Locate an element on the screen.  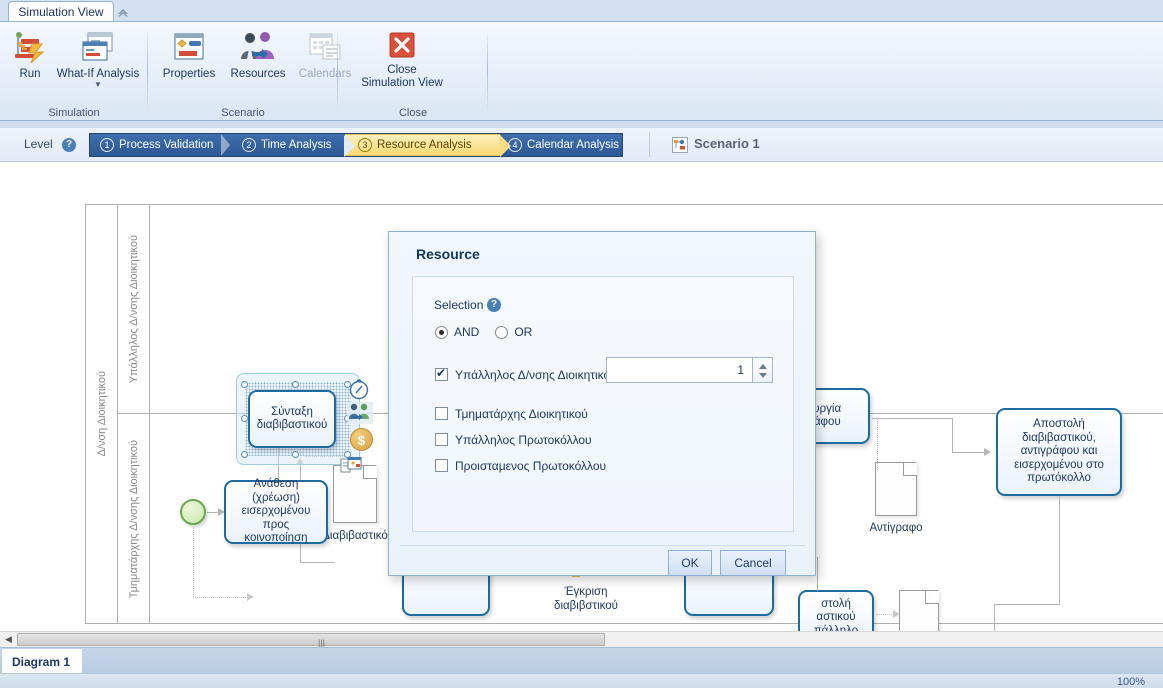
step-label: Time Analysis is located at coordinates (296, 145).